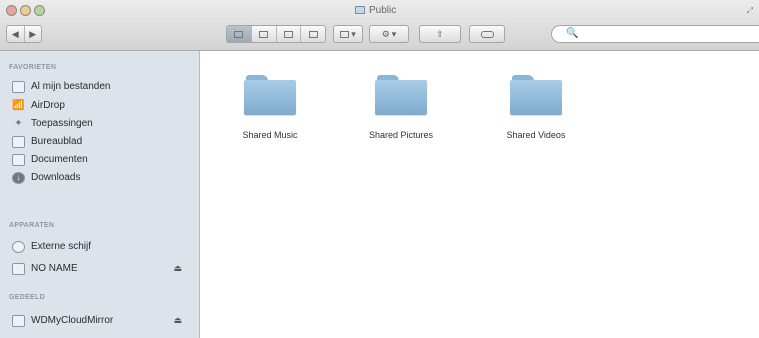 The width and height of the screenshot is (759, 338). I want to click on sidebar-item-label: WDMyCloudMirror, so click(72, 320).